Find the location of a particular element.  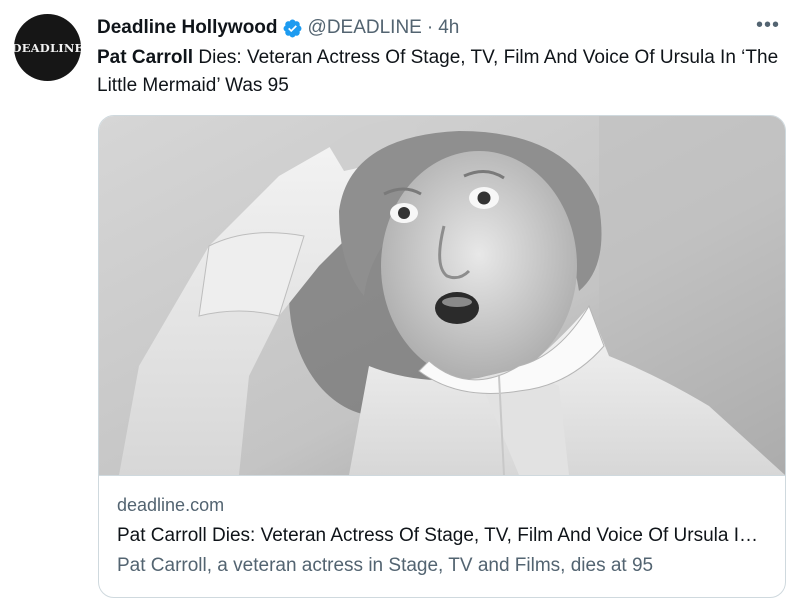

more-options-icon: ••• is located at coordinates (768, 25).